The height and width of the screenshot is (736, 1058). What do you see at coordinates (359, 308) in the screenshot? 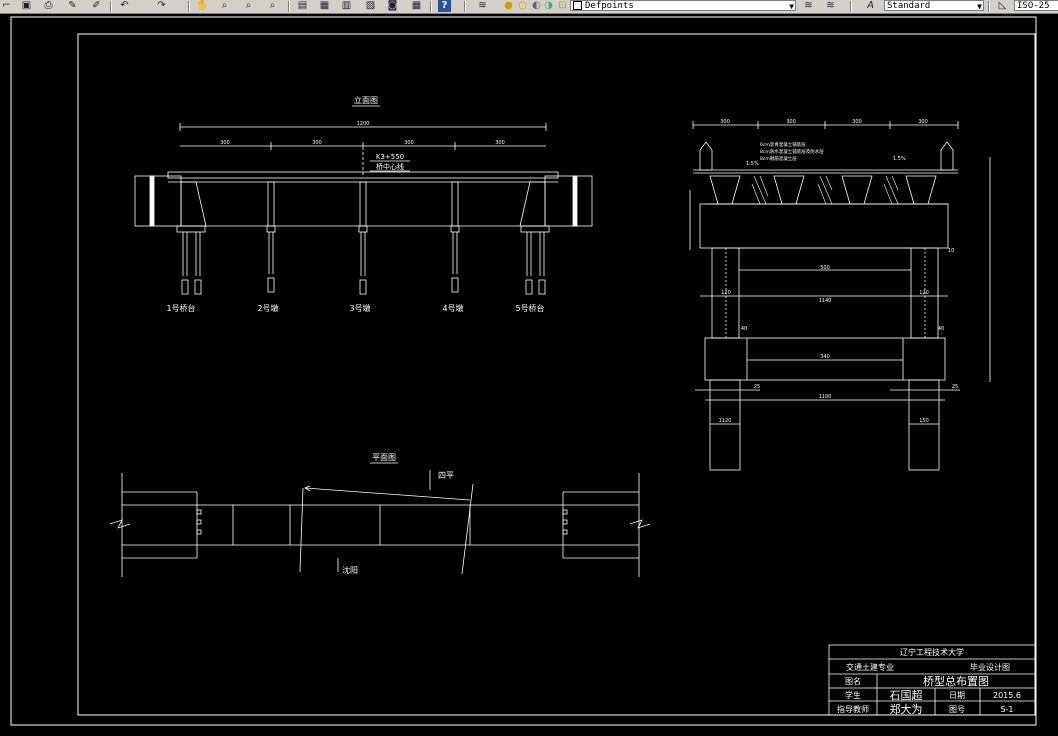
I see `pier-label-3: 3号墩` at bounding box center [359, 308].